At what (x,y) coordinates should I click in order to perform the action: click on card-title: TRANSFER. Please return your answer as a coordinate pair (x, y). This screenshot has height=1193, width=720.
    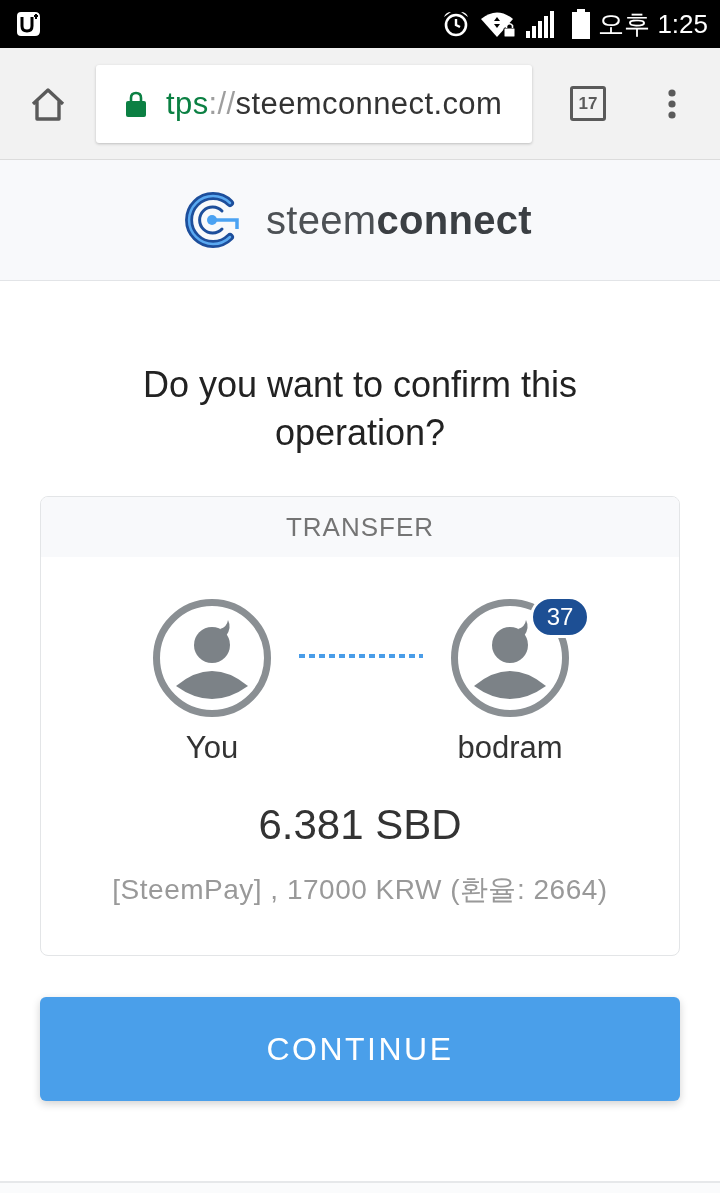
    Looking at the image, I should click on (360, 527).